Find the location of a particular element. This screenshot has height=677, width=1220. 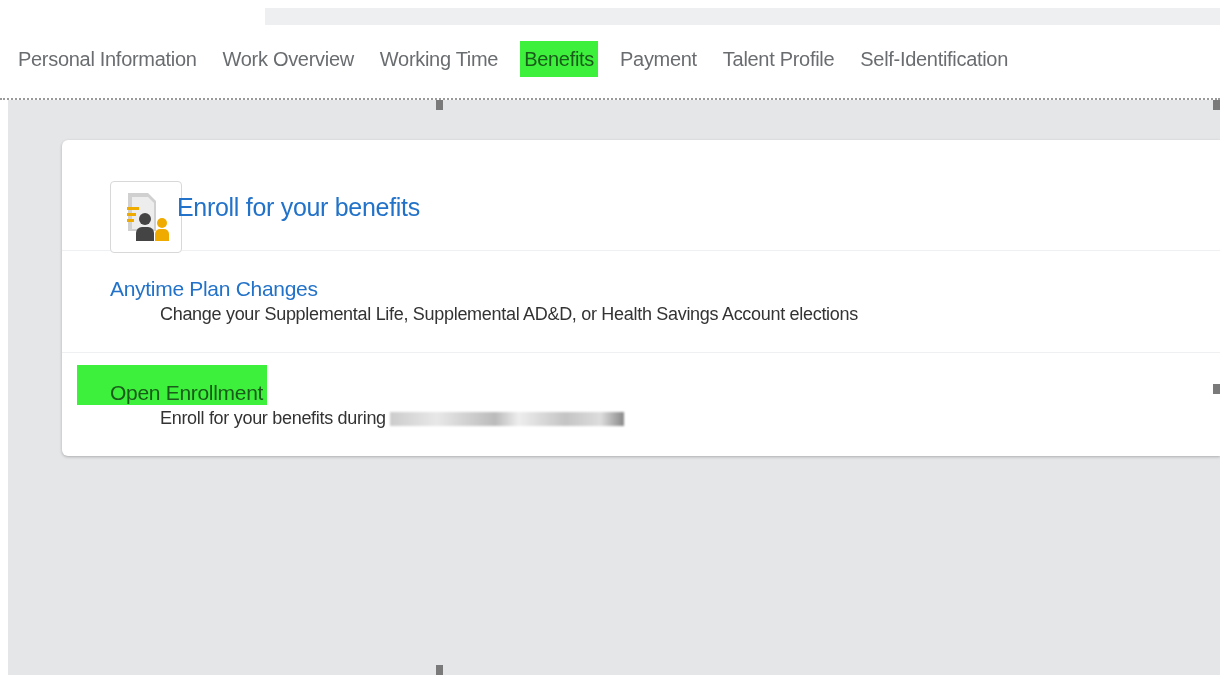

item-link: Anytime Plan Changes is located at coordinates (214, 289).